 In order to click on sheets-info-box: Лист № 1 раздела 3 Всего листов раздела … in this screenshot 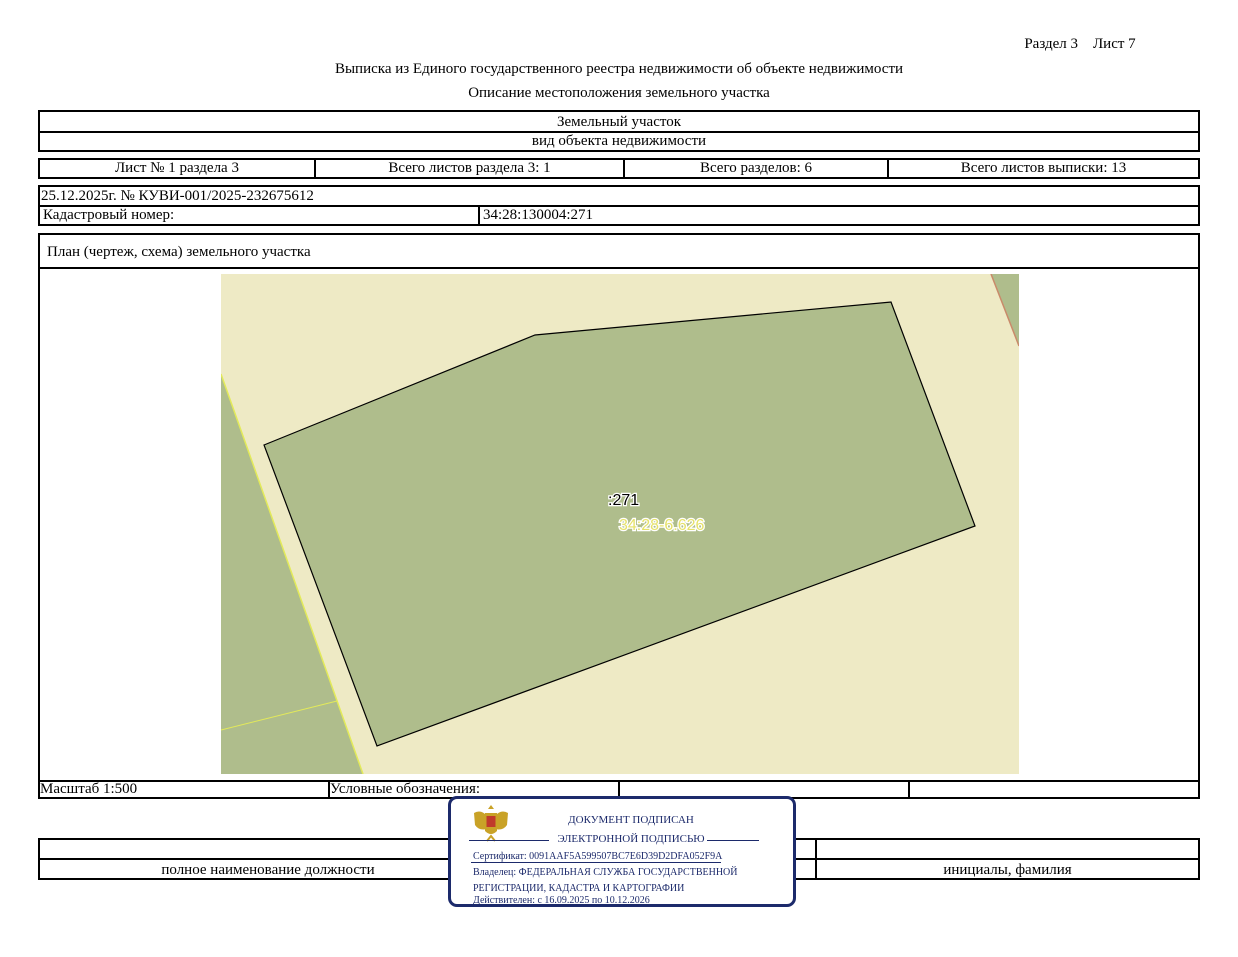, I will do `click(619, 168)`.